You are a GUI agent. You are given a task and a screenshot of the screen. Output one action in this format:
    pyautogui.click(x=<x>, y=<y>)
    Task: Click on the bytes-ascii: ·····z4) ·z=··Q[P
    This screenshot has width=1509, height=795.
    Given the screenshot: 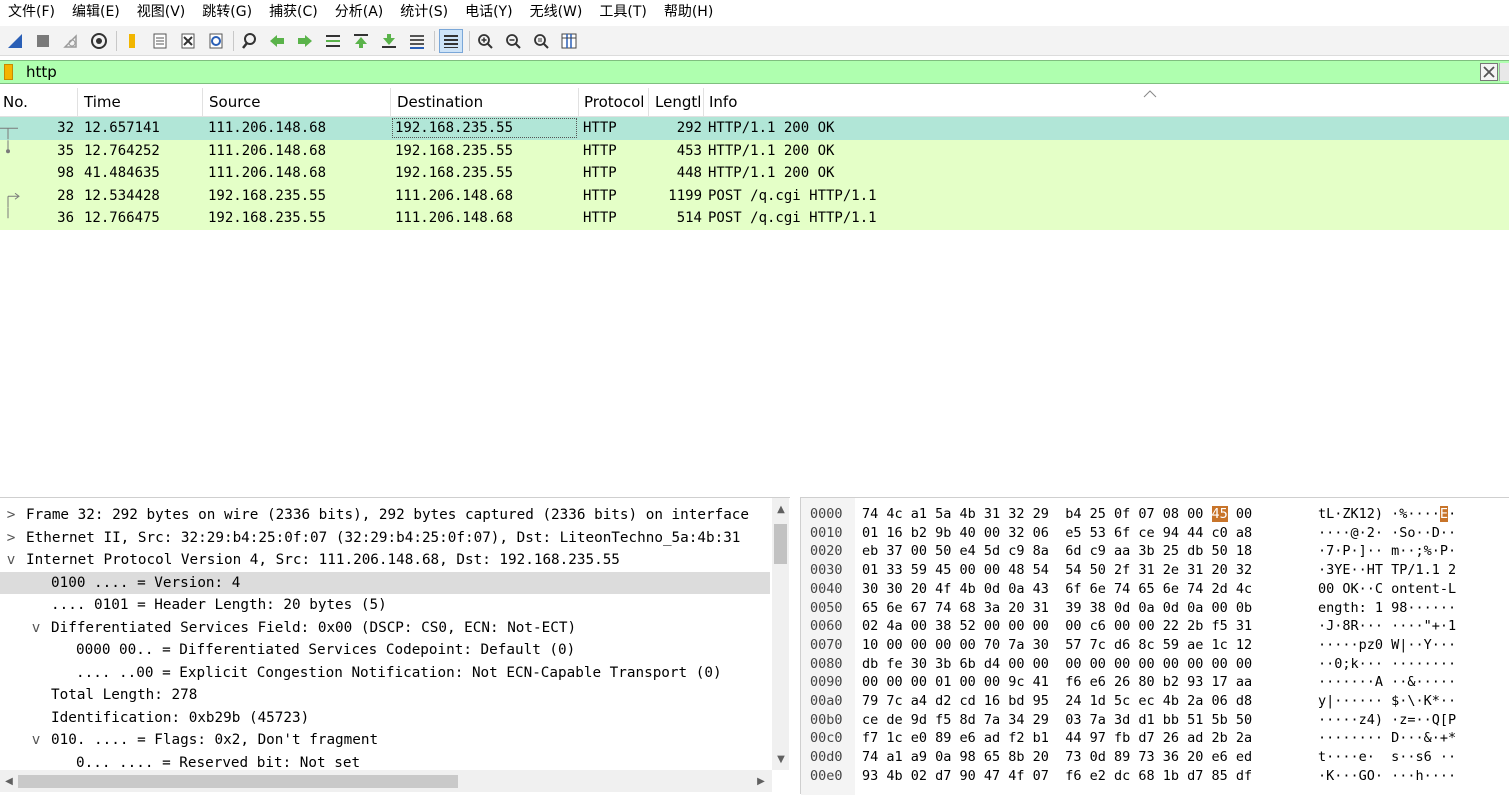 What is the action you would take?
    pyautogui.click(x=1387, y=720)
    